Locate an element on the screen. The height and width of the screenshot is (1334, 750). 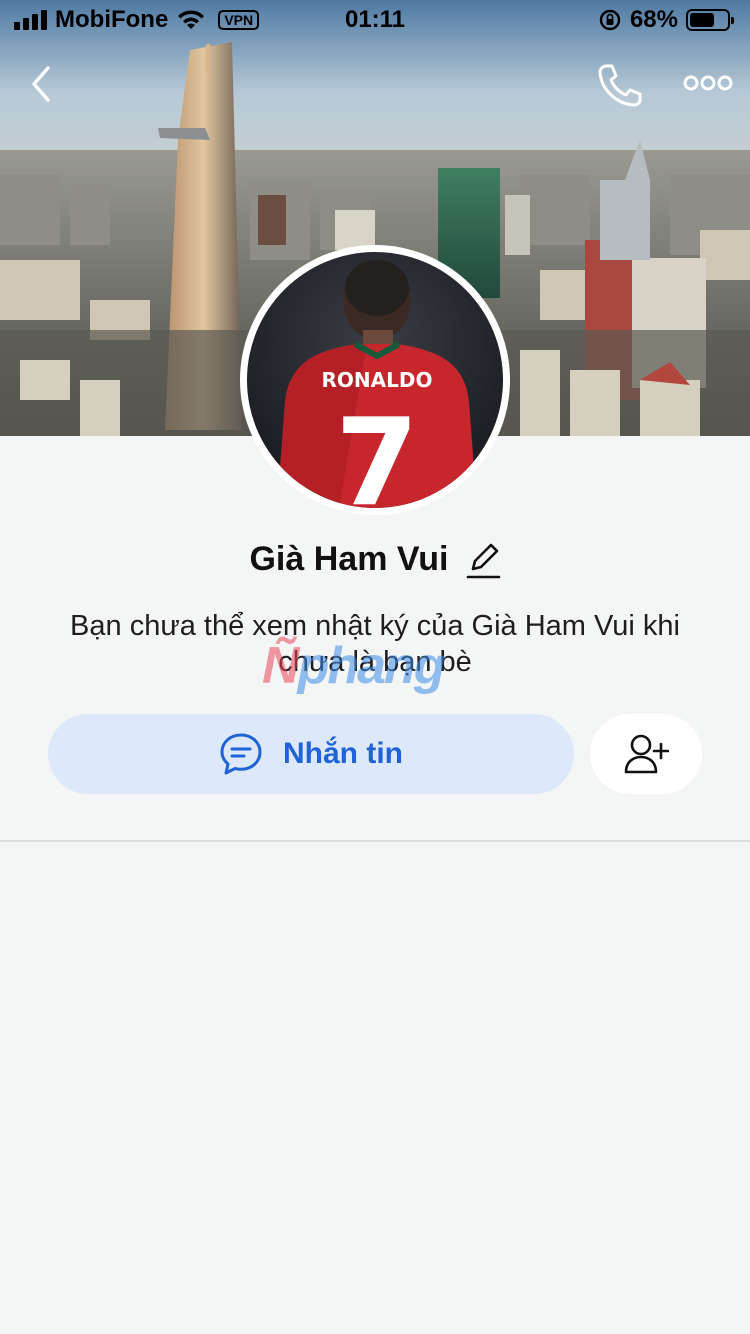
add-friend-icon is located at coordinates (646, 754).